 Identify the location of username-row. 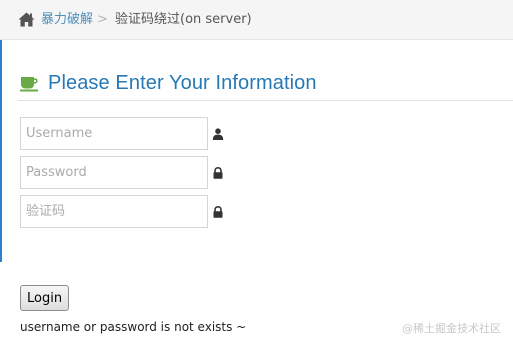
(122, 133).